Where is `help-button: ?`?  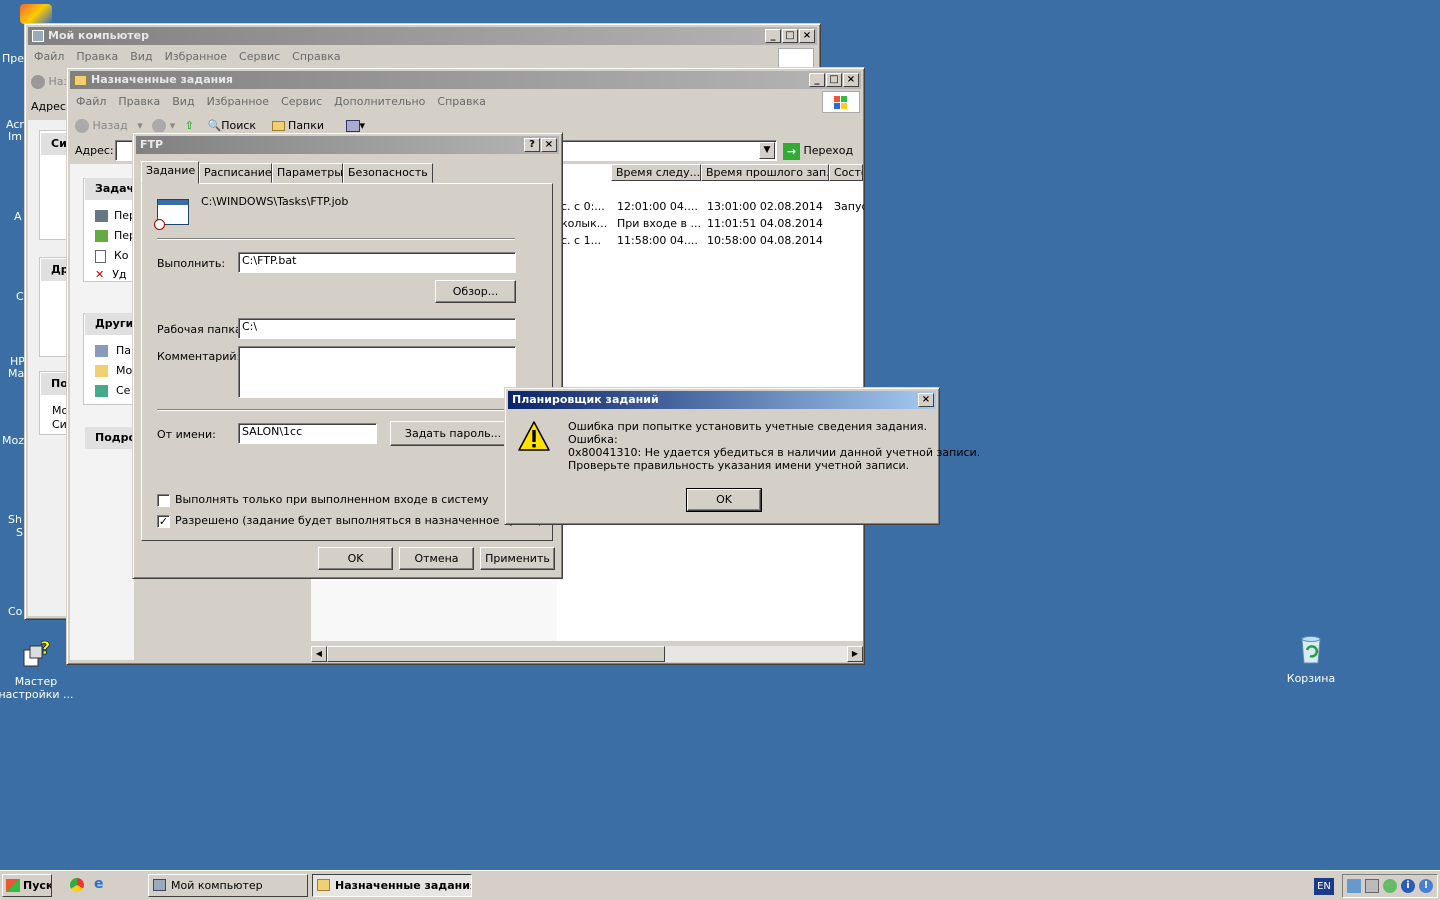 help-button: ? is located at coordinates (532, 145).